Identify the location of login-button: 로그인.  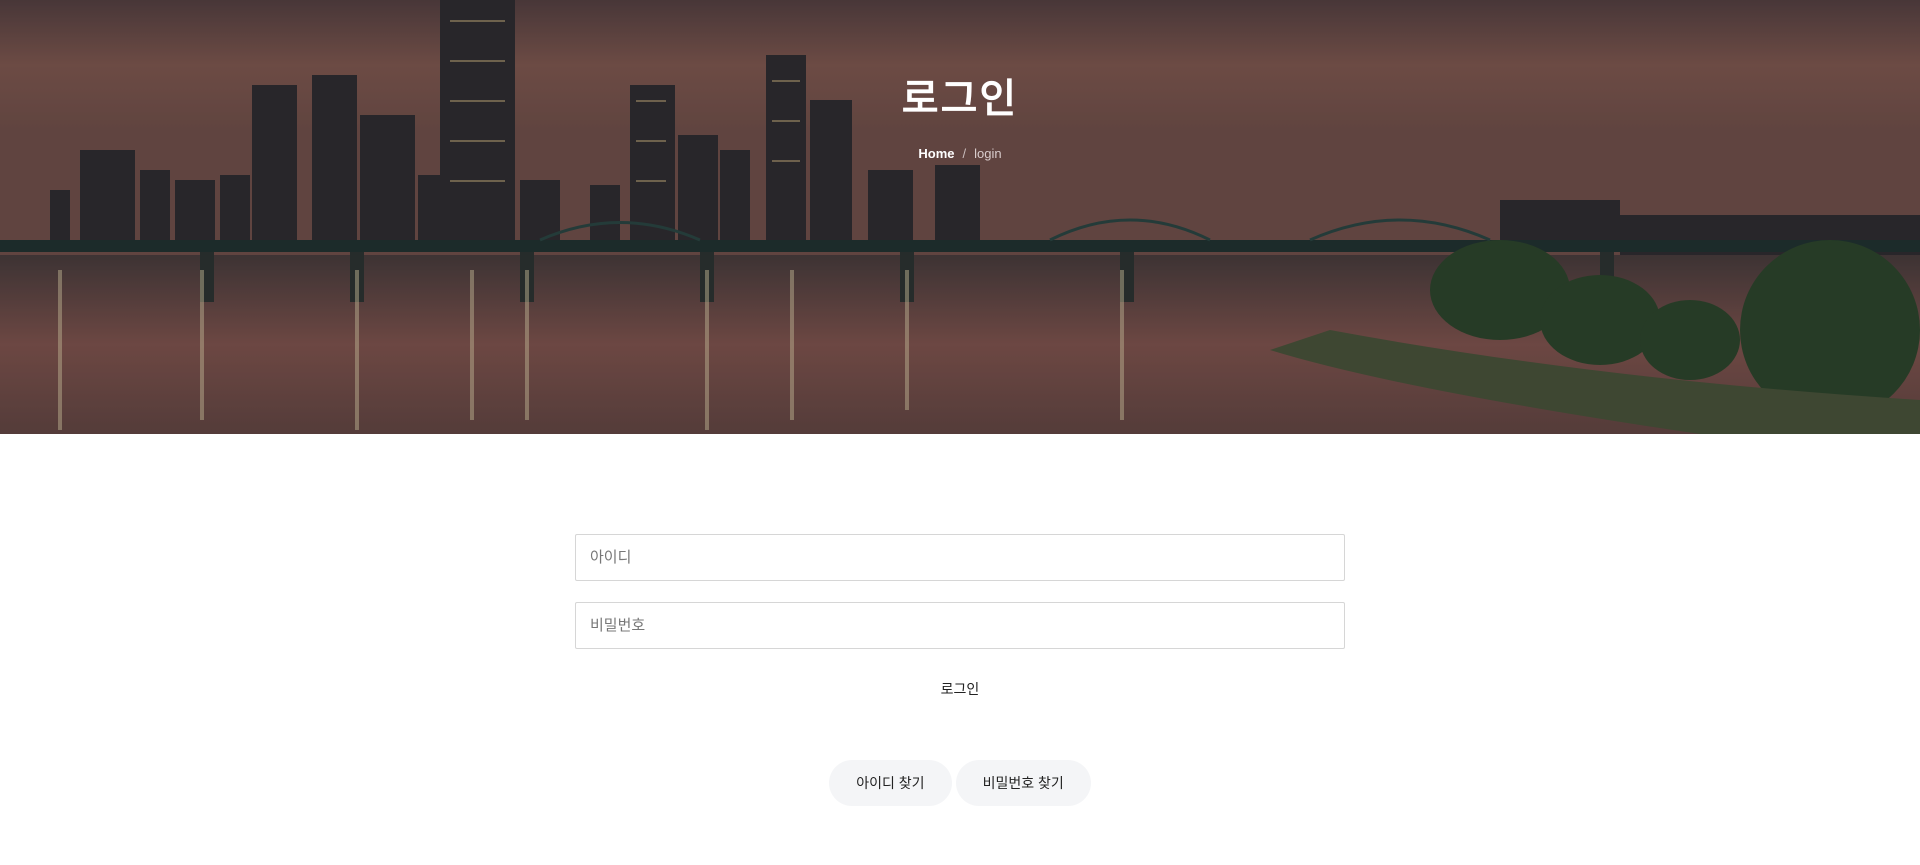
(960, 689).